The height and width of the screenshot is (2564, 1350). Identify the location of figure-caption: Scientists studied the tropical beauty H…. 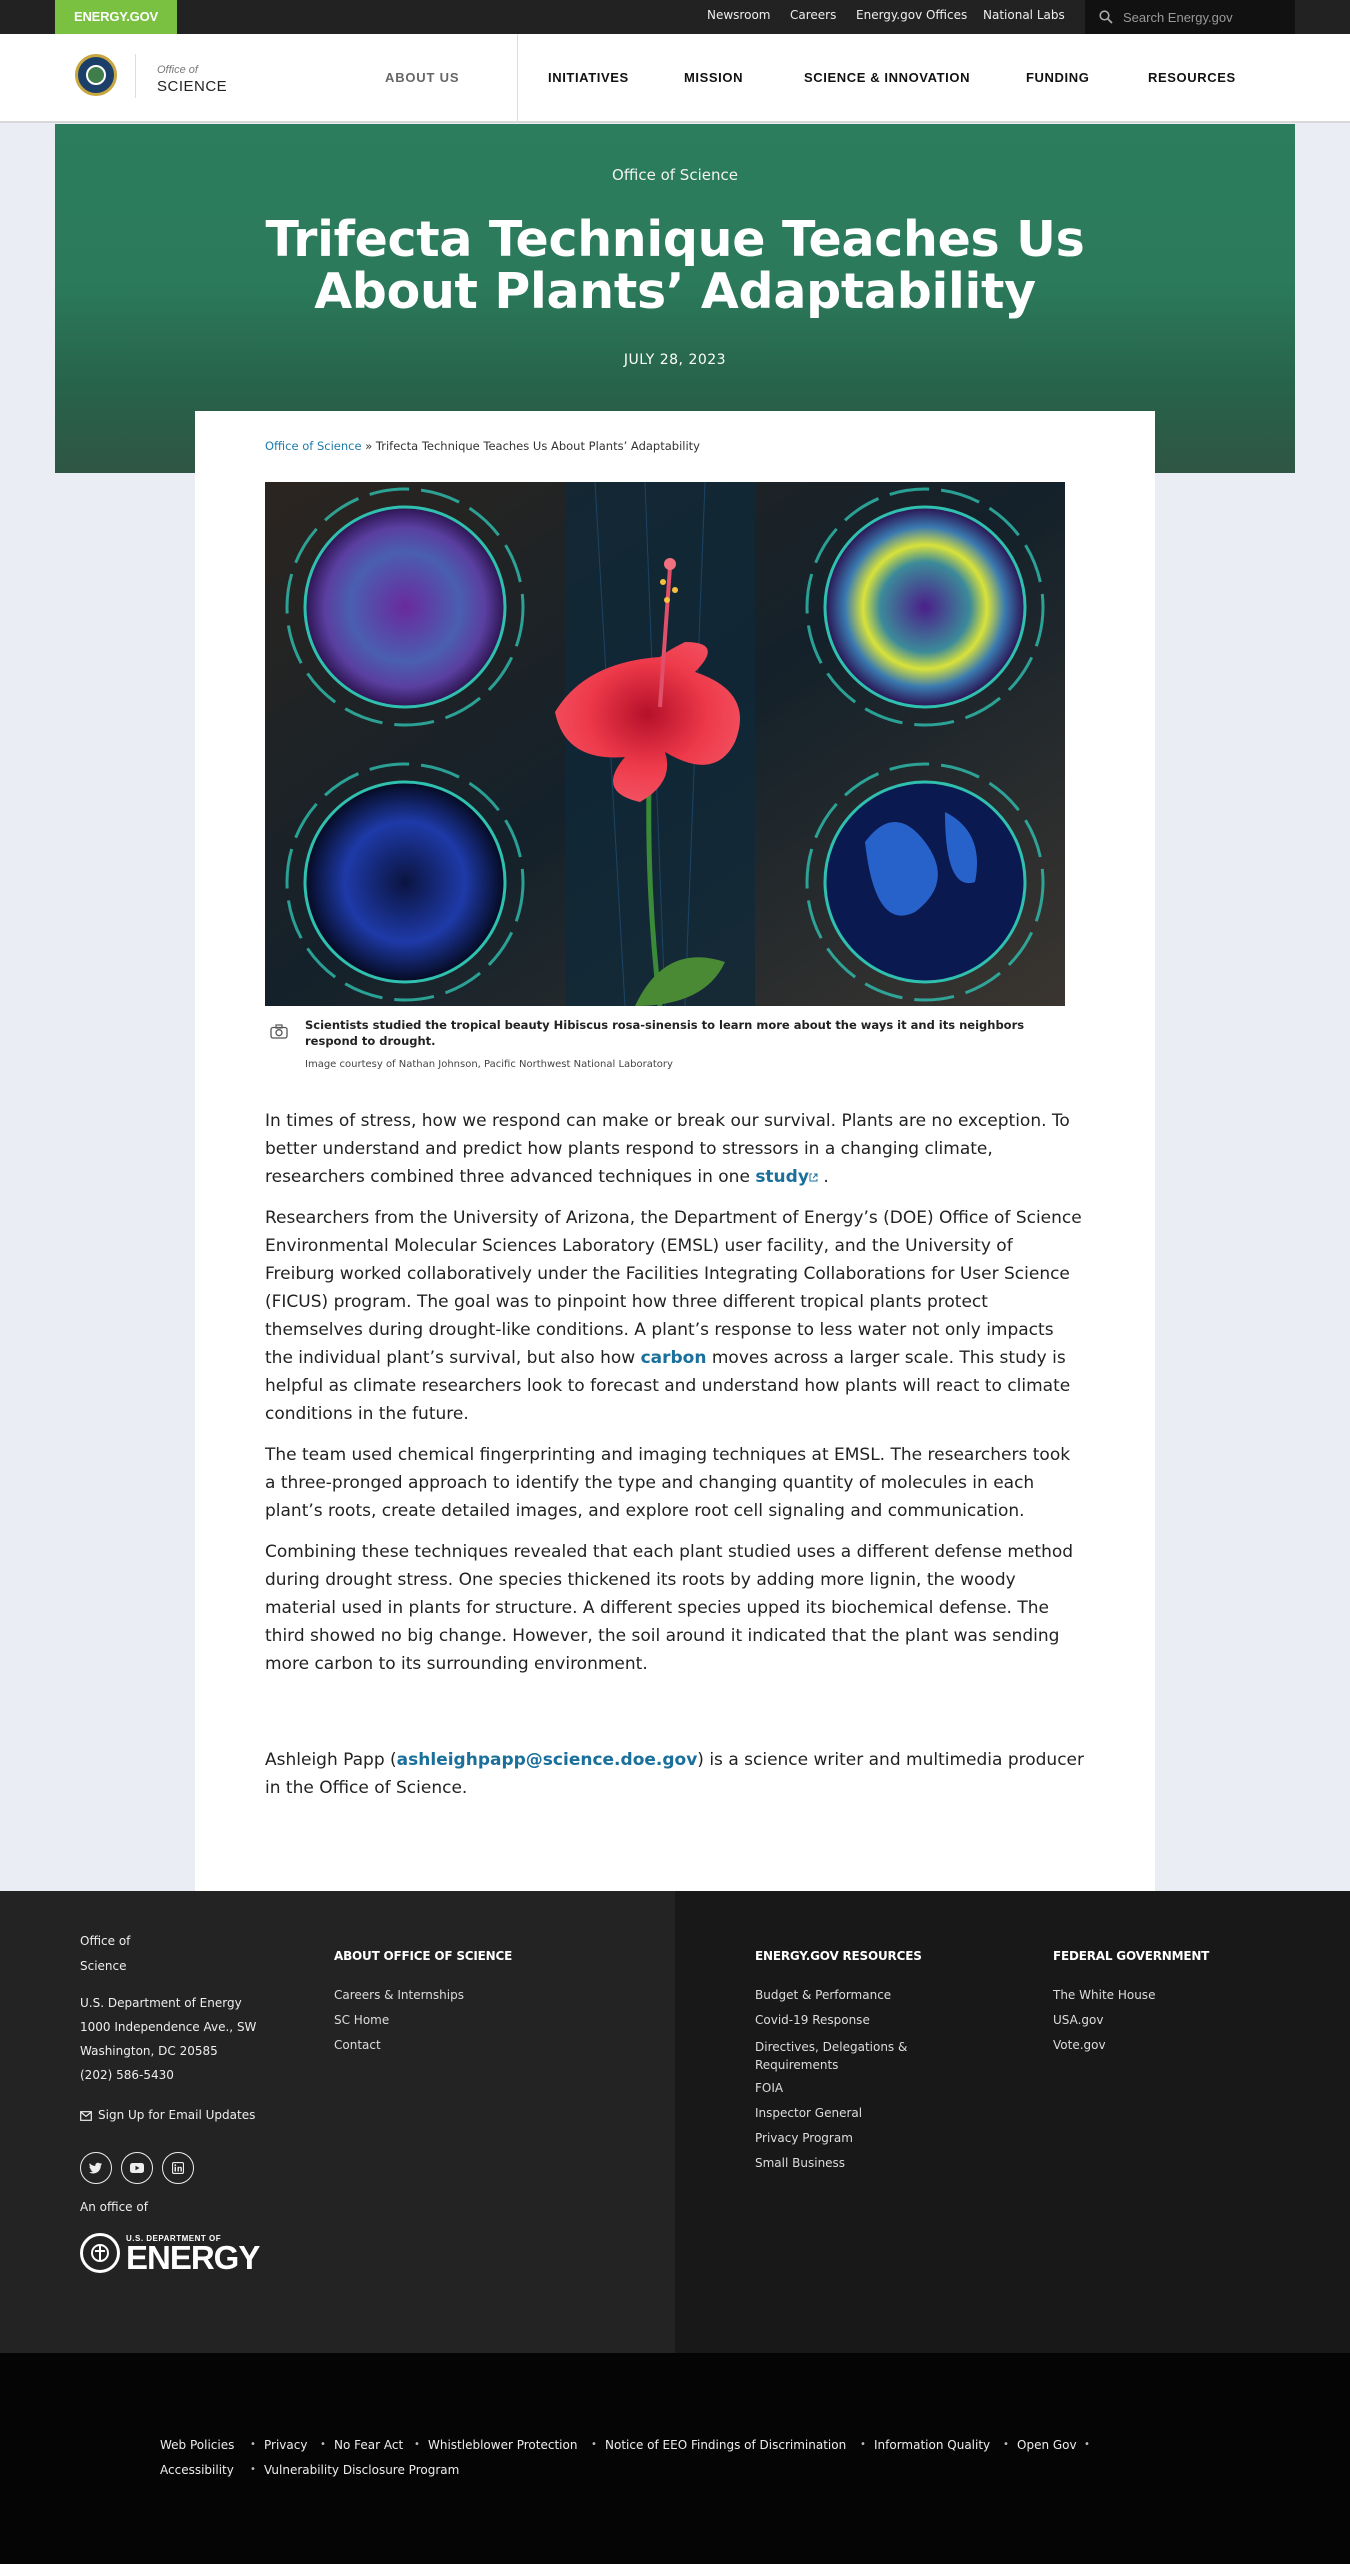
(665, 1033).